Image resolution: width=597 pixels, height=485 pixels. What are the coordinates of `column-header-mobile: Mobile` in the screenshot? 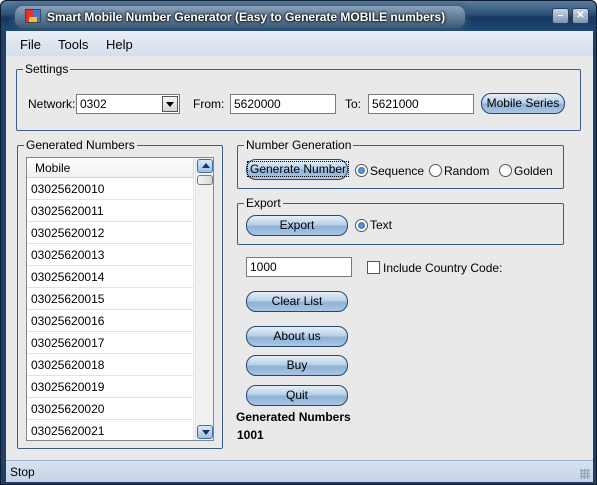 It's located at (110, 168).